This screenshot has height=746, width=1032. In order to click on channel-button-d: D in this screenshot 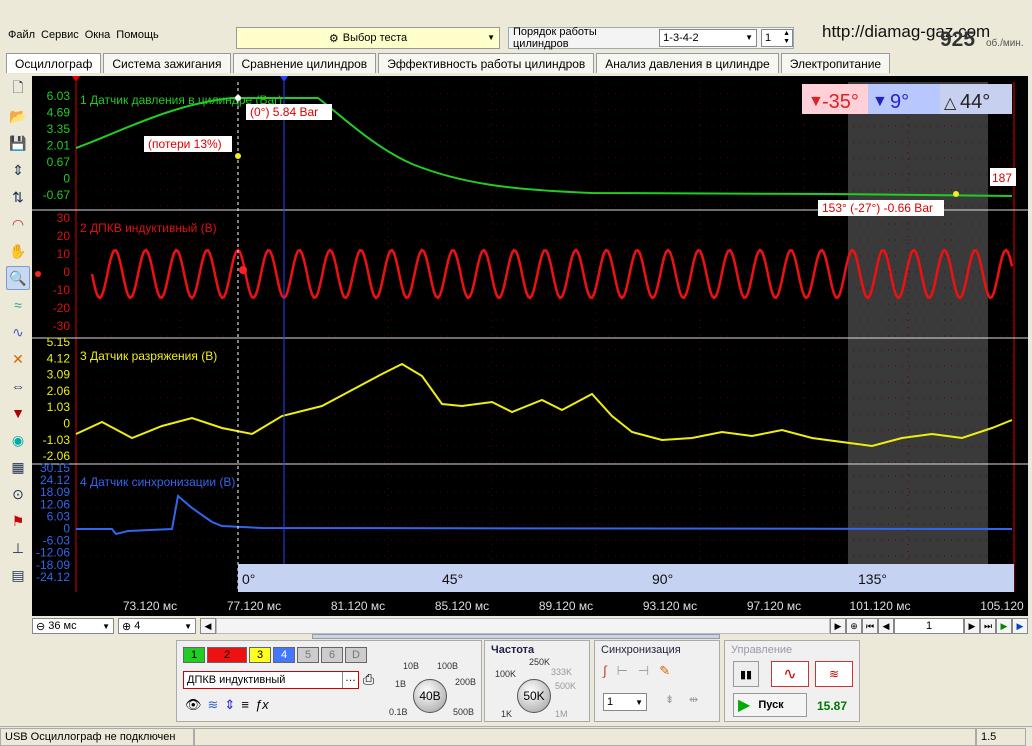, I will do `click(356, 655)`.